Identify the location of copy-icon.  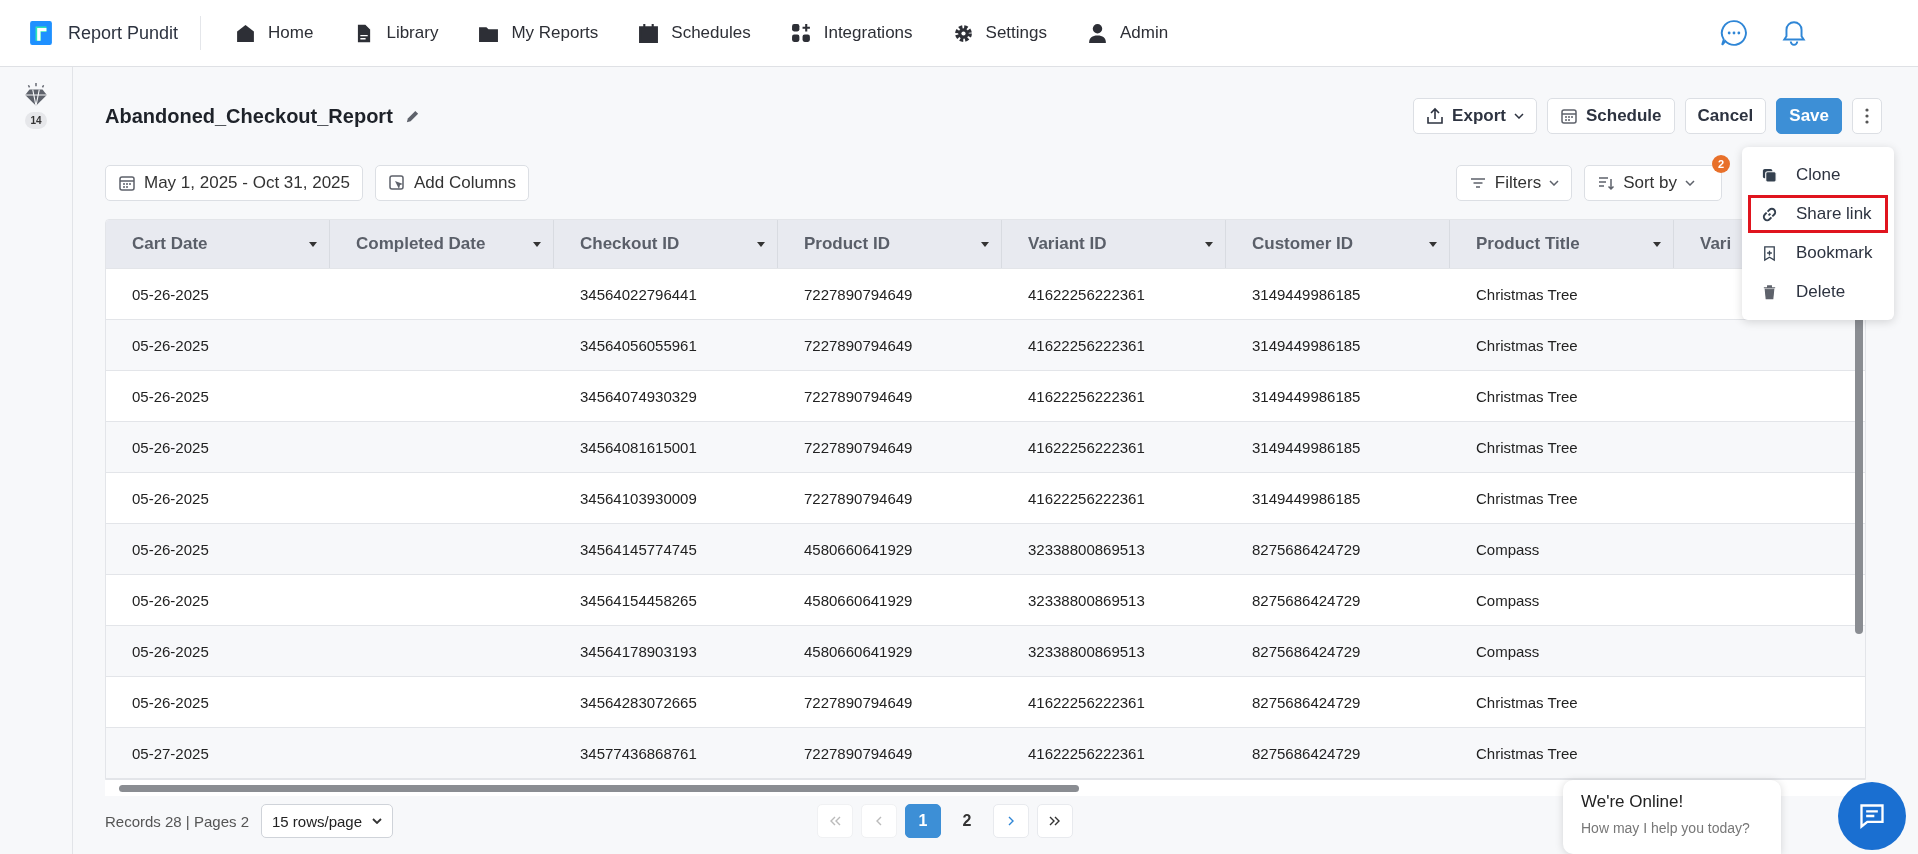
(1769, 175).